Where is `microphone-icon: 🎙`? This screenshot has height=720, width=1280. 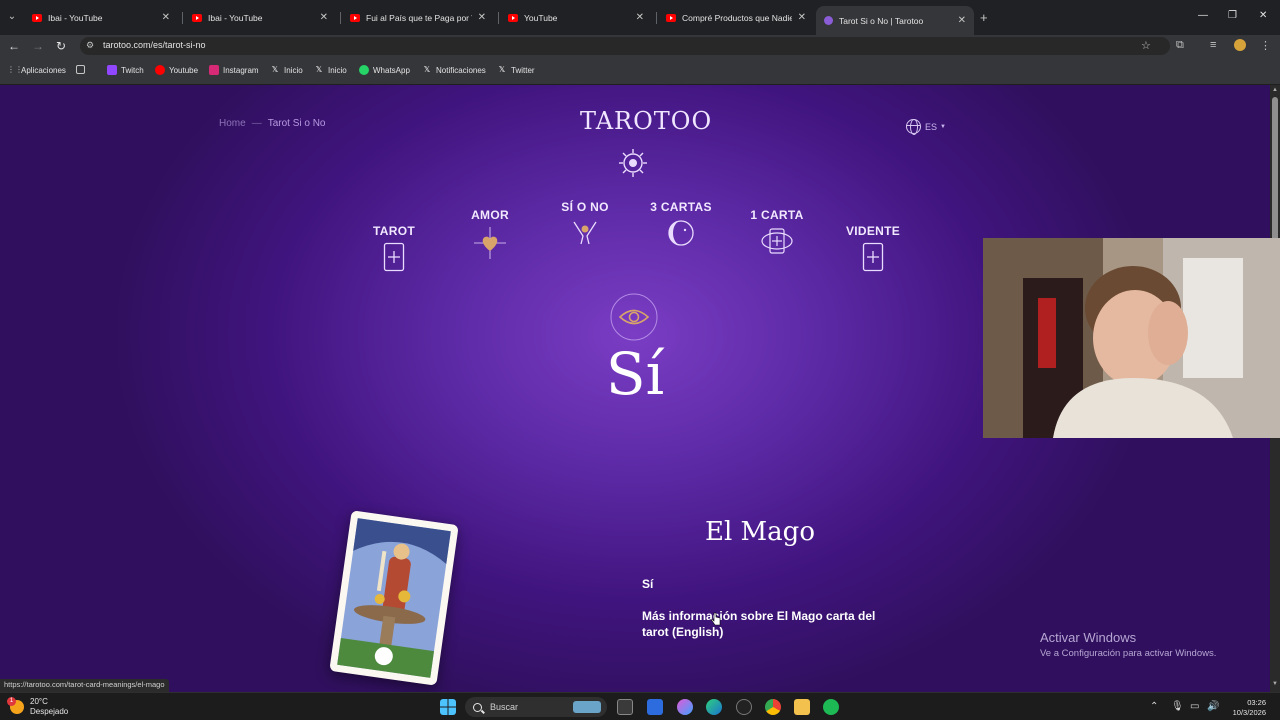
microphone-icon: 🎙 is located at coordinates (1177, 706).